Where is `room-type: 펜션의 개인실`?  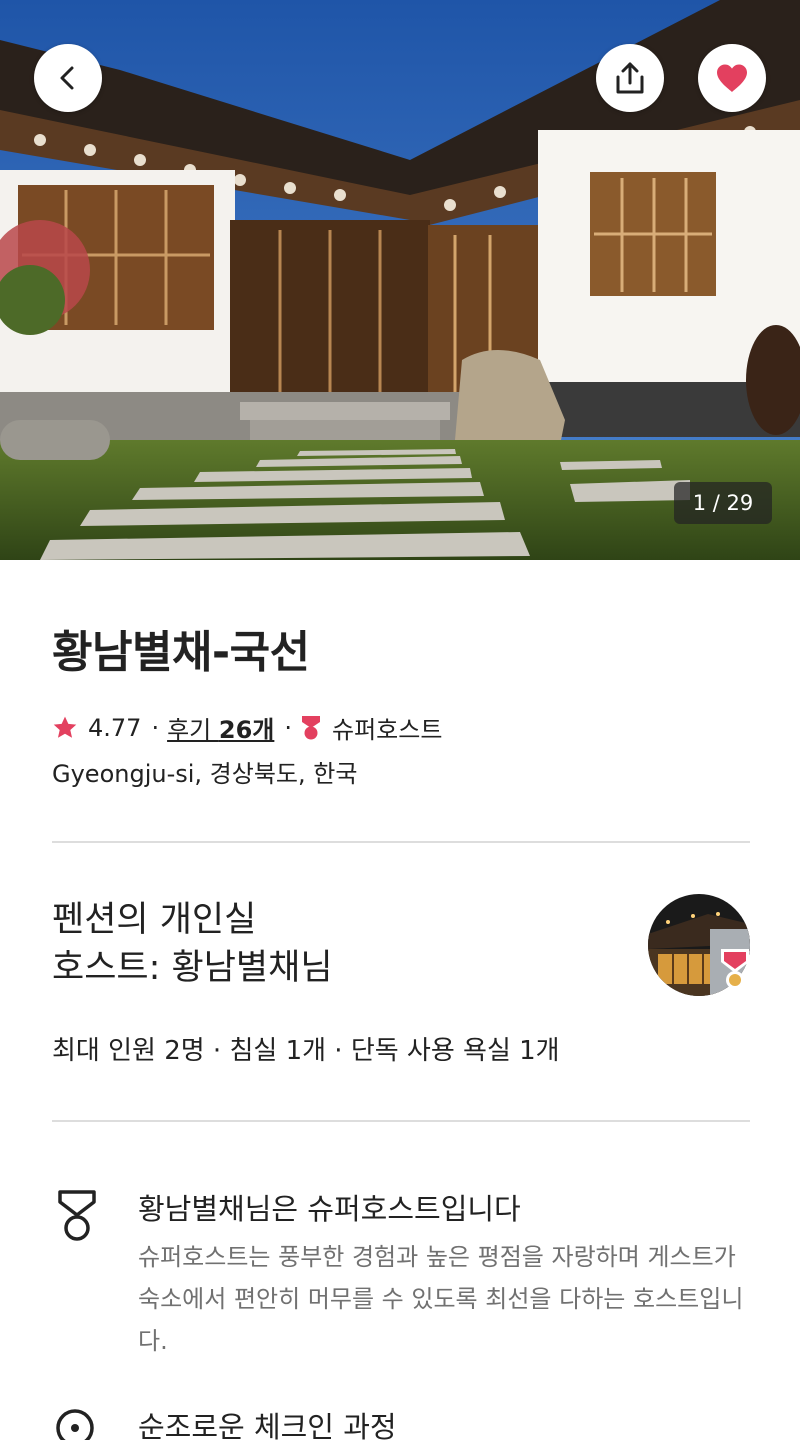 room-type: 펜션의 개인실 is located at coordinates (154, 920).